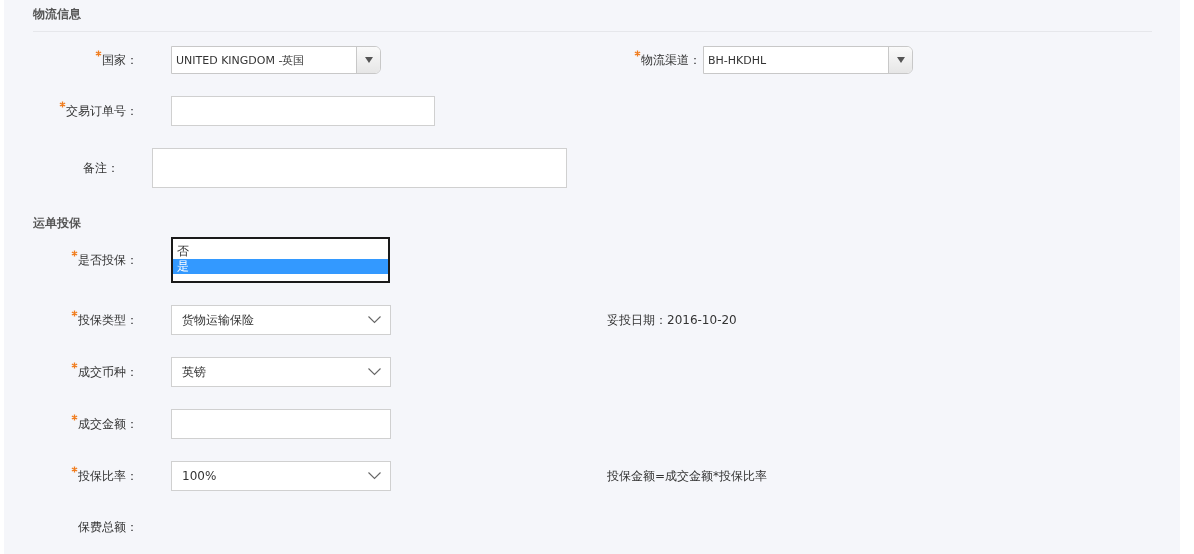  I want to click on dropdown: BH-HKDHL, so click(808, 60).